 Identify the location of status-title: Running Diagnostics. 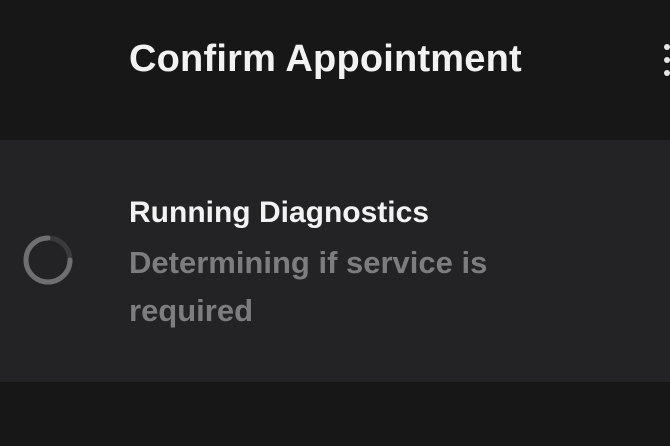
(279, 212).